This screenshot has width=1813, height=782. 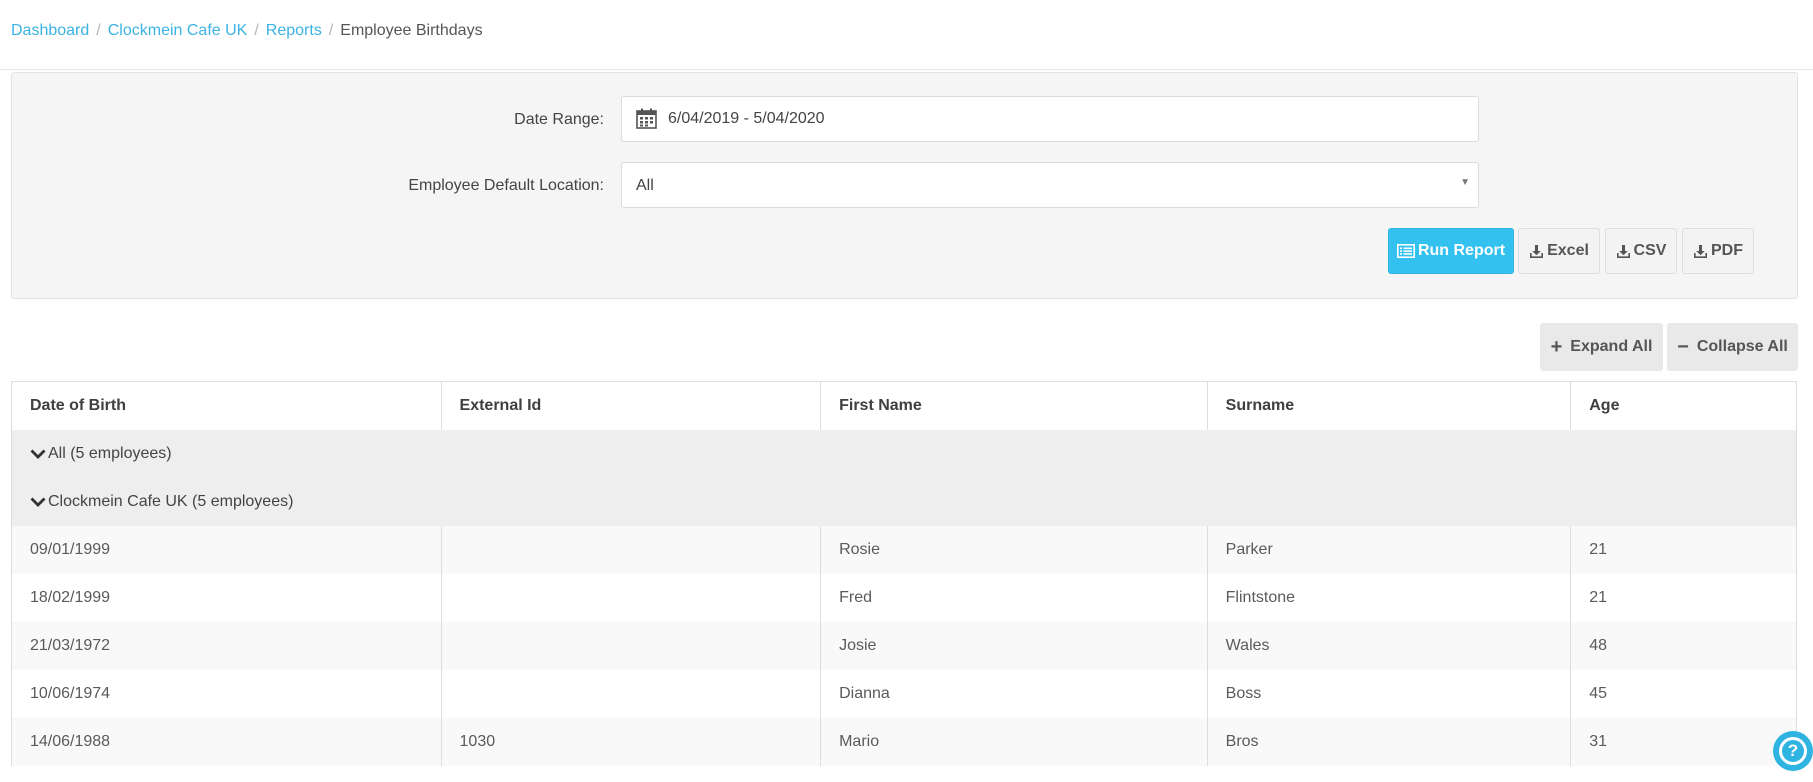 What do you see at coordinates (1683, 406) in the screenshot?
I see `column-header-age: Age` at bounding box center [1683, 406].